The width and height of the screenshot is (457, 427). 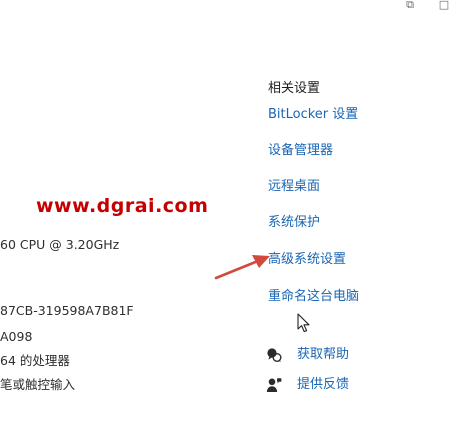 I want to click on system-type: 64 的处理器, so click(x=35, y=360).